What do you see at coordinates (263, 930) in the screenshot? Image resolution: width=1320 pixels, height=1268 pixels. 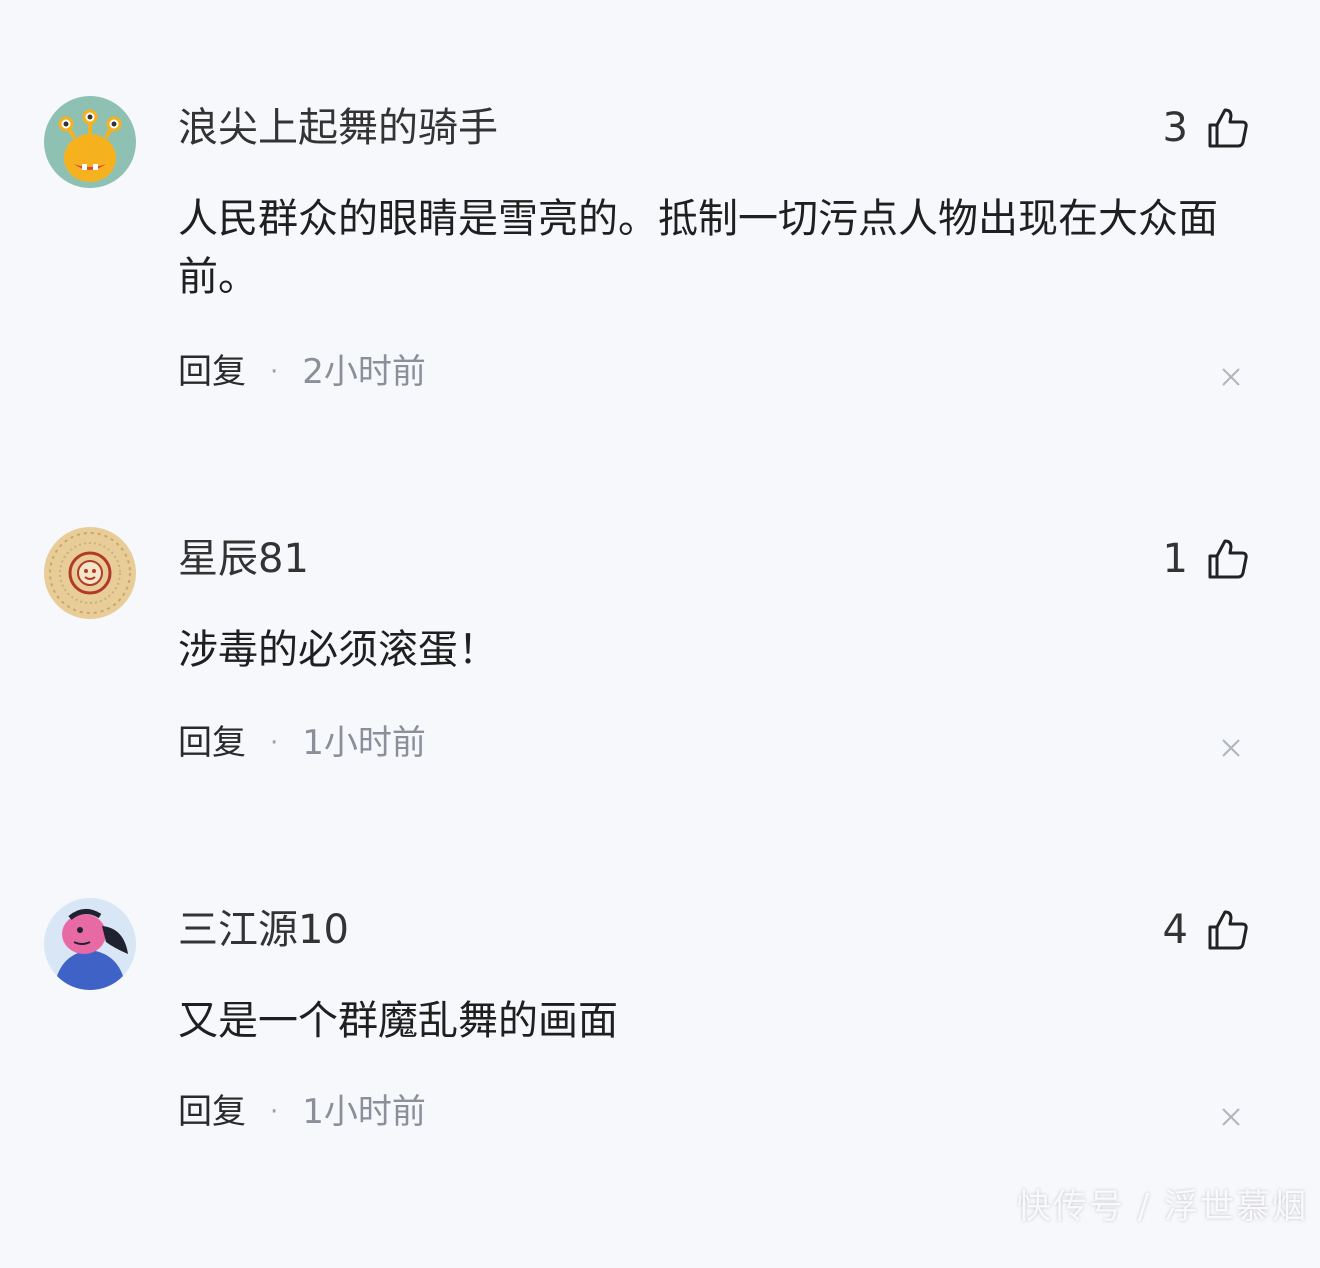 I see `username: 三江源10` at bounding box center [263, 930].